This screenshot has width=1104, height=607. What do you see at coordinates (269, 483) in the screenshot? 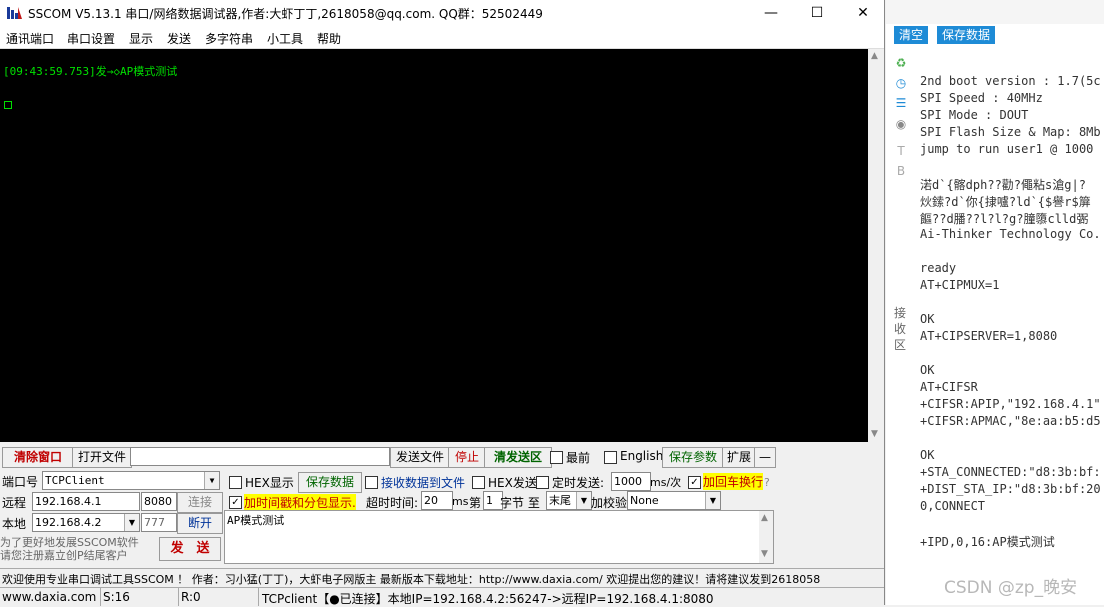
I see `hex-display-label: HEX显示` at bounding box center [269, 483].